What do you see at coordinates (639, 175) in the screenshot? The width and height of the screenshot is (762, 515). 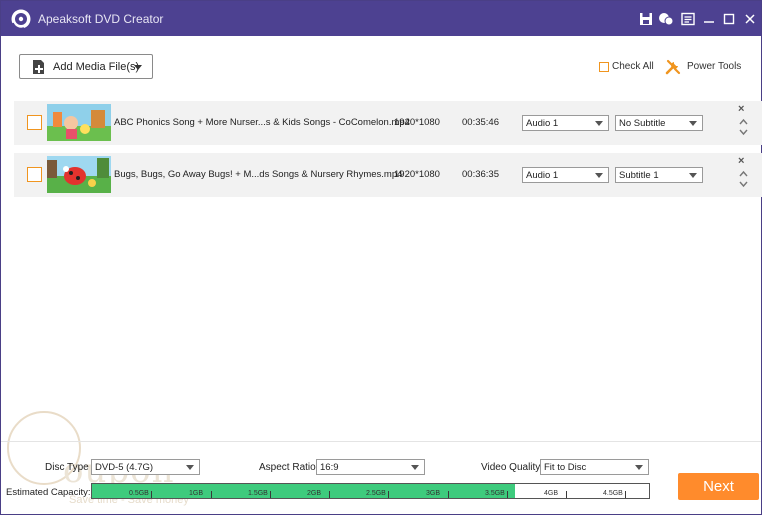 I see `subtitle-value: Subtitle 1` at bounding box center [639, 175].